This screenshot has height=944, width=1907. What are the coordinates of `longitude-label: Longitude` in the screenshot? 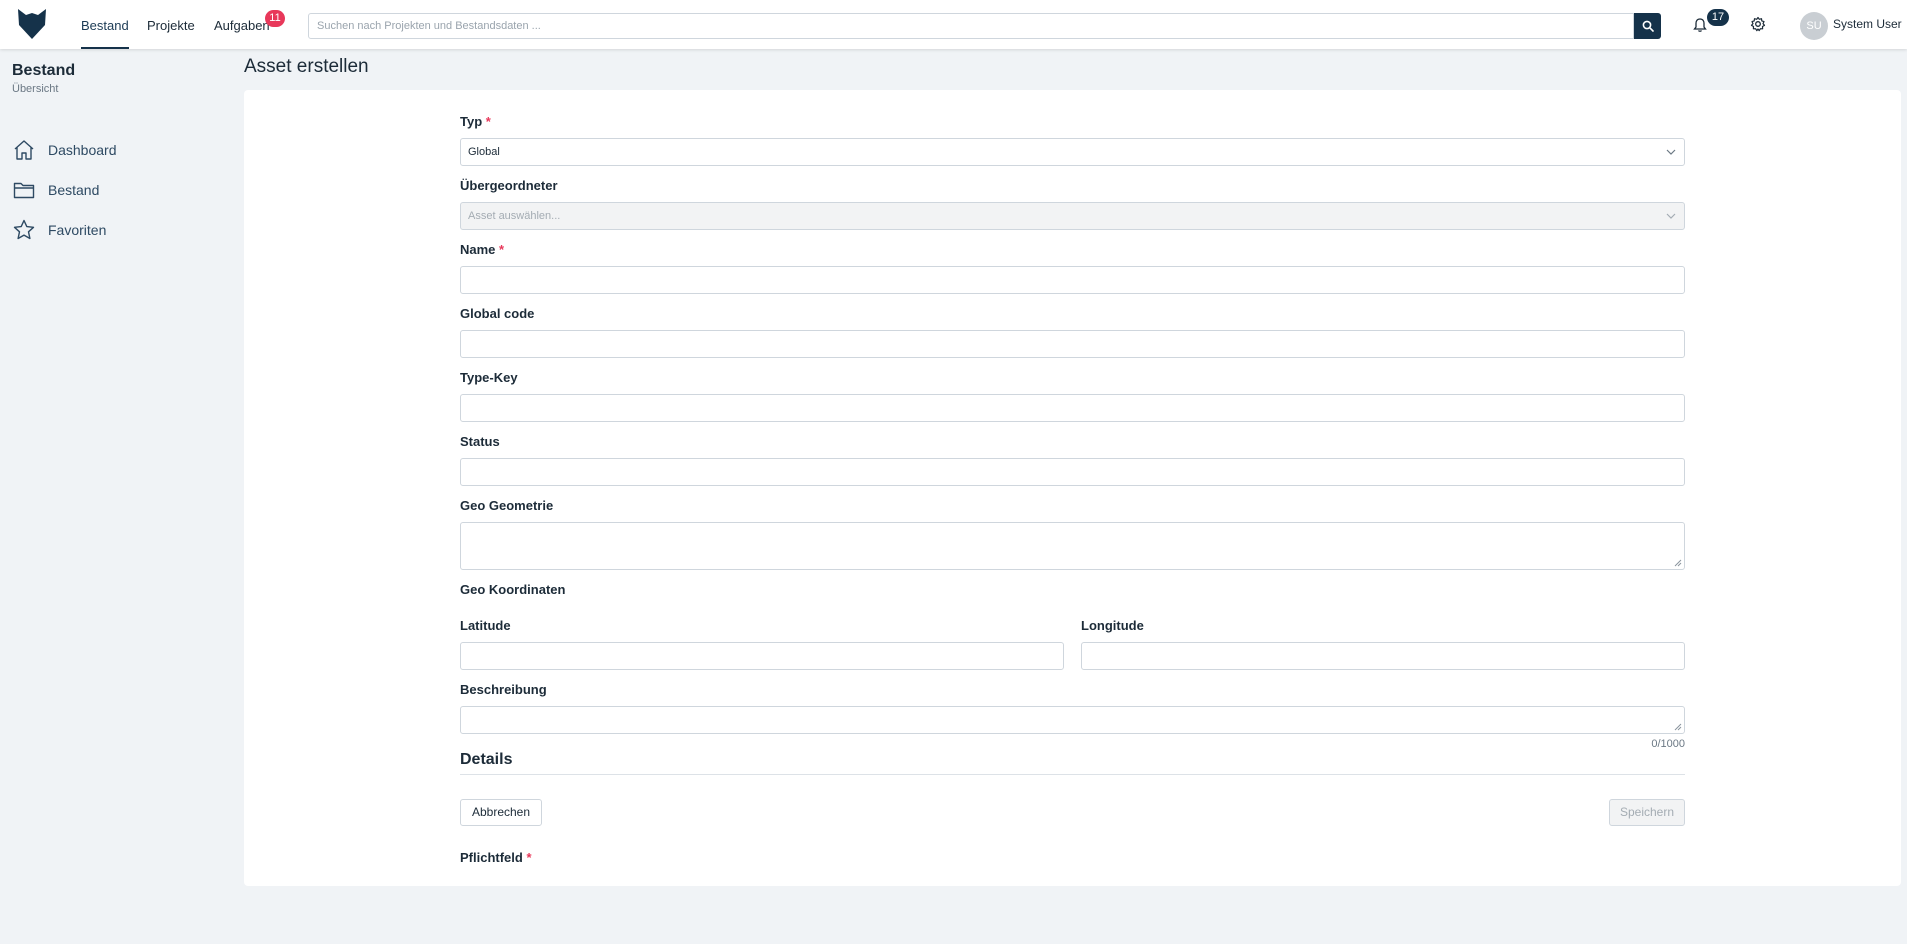 It's located at (1112, 625).